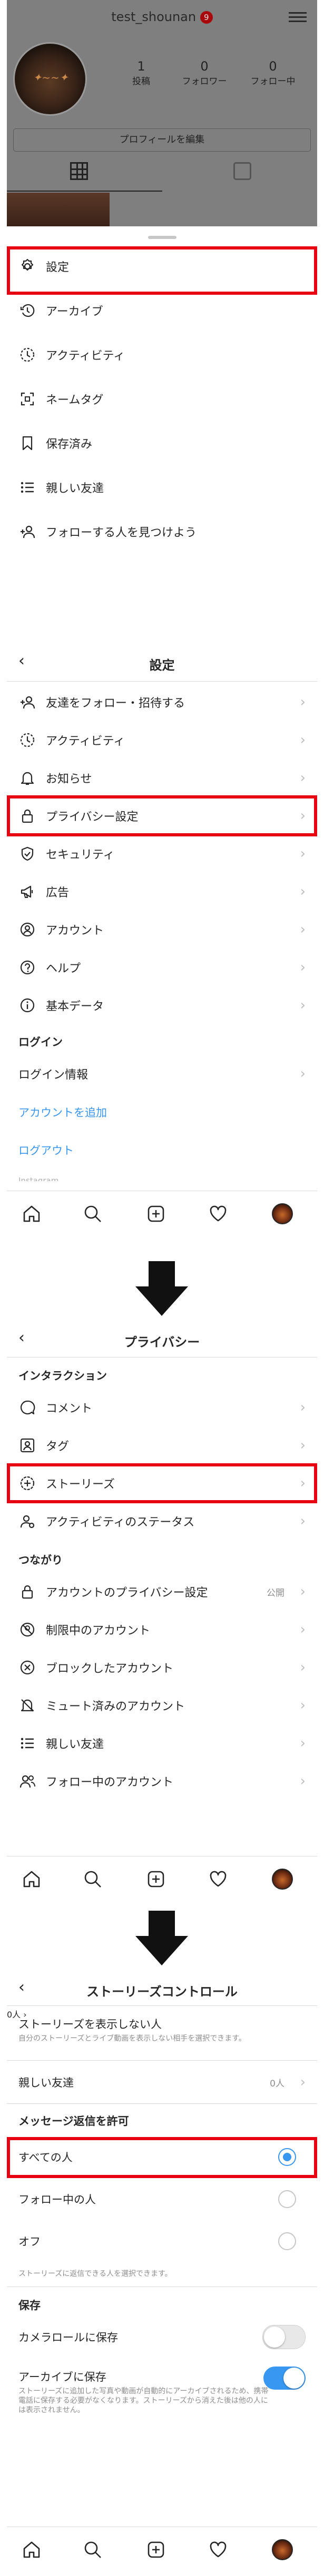  I want to click on account-privacy-value: 公開, so click(275, 1593).